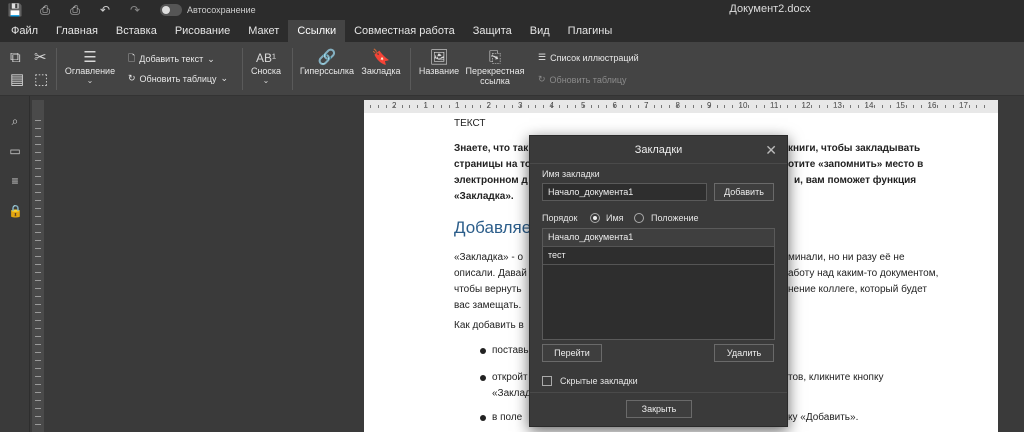 The height and width of the screenshot is (432, 1024). I want to click on doc-paragraph-line: нение коллеге, который будет, so click(857, 289).